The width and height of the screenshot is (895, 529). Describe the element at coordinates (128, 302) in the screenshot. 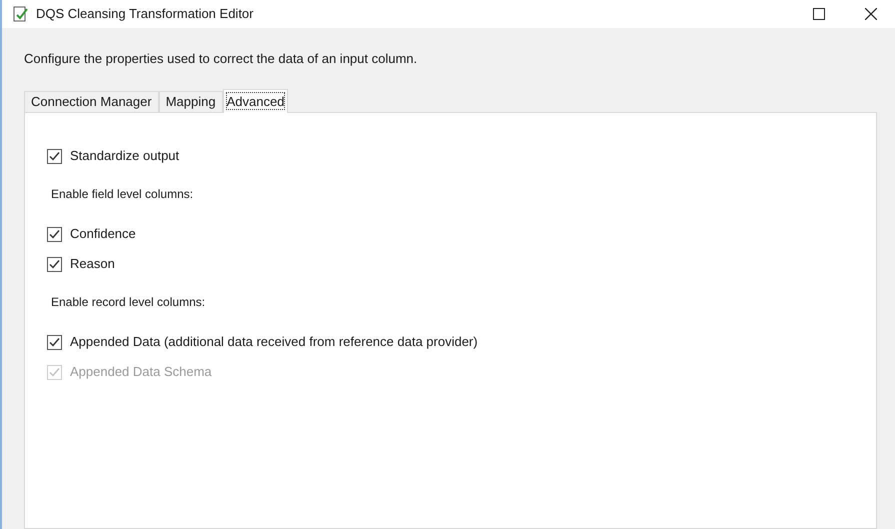

I see `section-heading: Enable record level columns:` at that location.